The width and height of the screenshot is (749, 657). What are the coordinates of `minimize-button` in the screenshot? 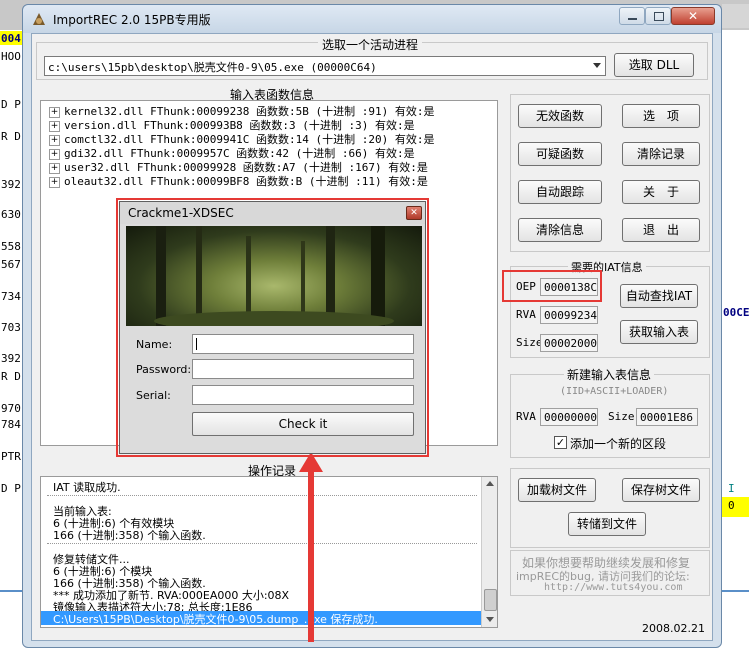 It's located at (632, 16).